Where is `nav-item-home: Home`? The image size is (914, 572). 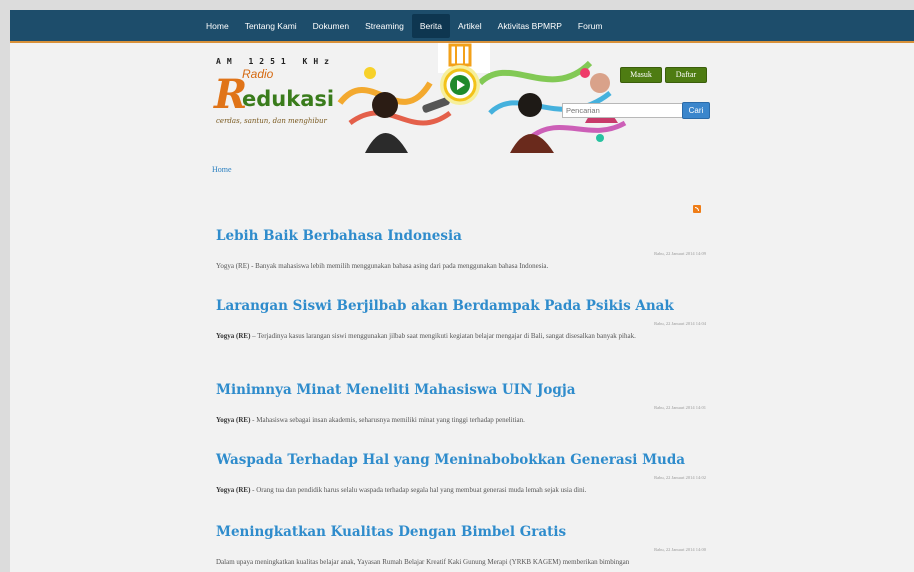
nav-item-home: Home is located at coordinates (217, 26).